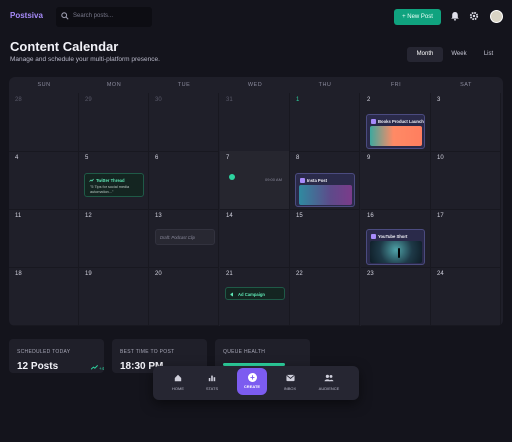  What do you see at coordinates (229, 216) in the screenshot?
I see `day-number: 14` at bounding box center [229, 216].